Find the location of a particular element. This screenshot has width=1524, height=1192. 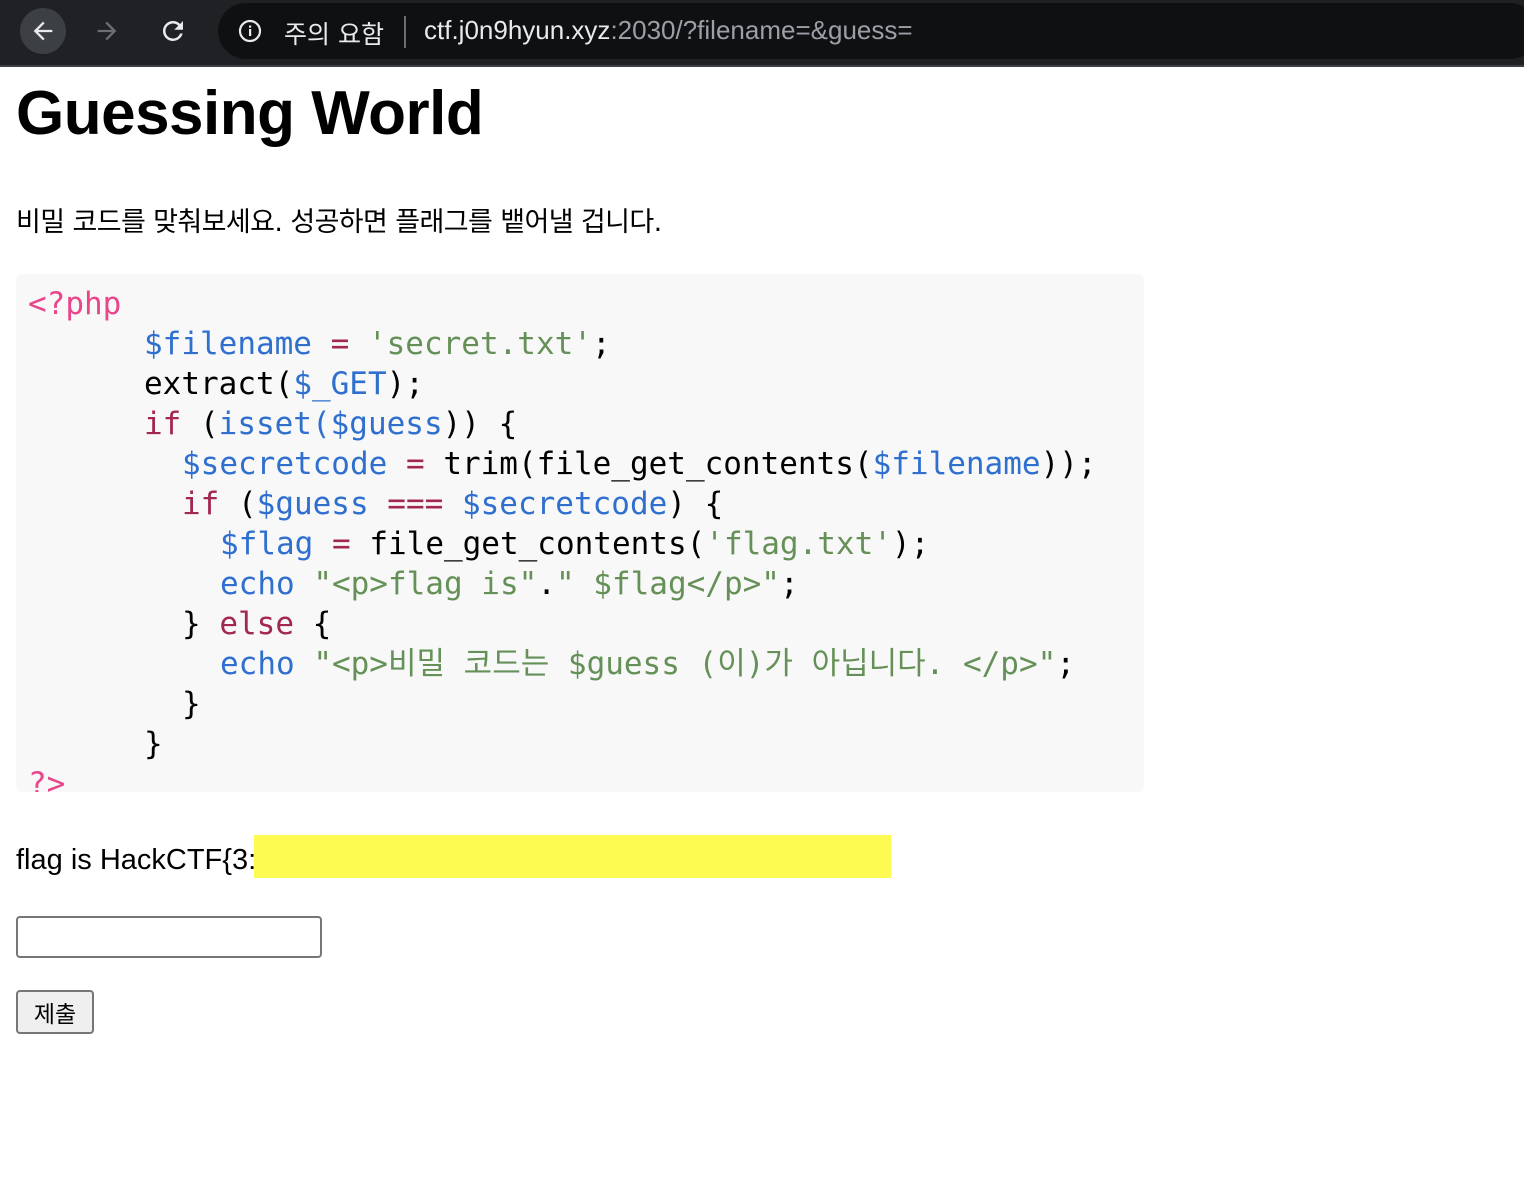

code-token: )) { is located at coordinates (480, 424).